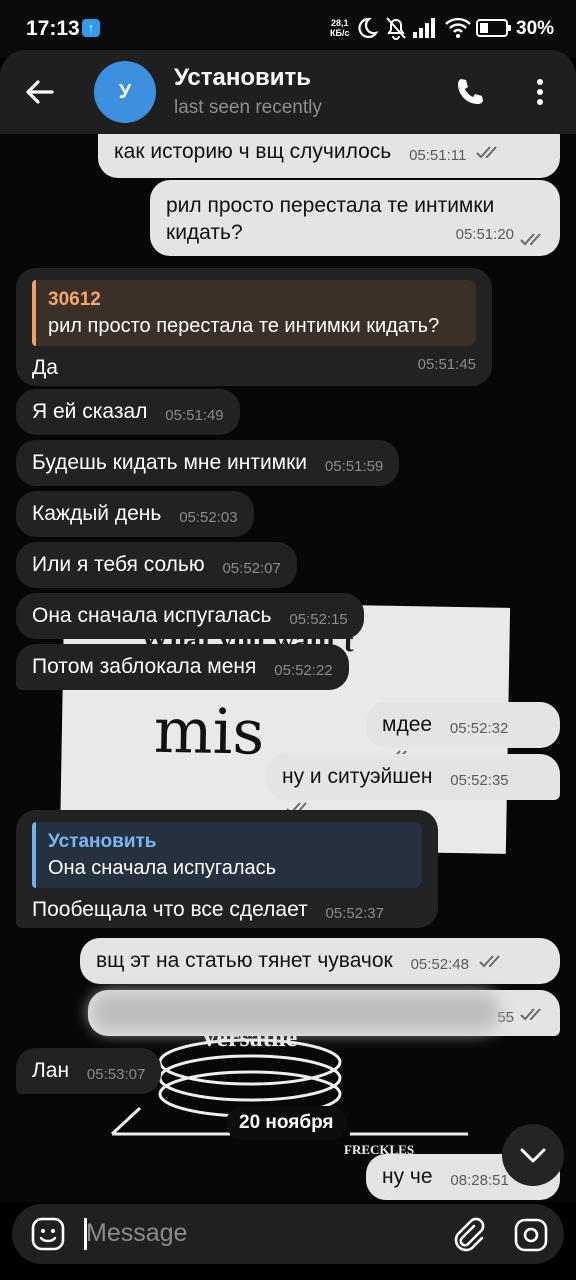 The height and width of the screenshot is (1280, 576). What do you see at coordinates (340, 33) in the screenshot?
I see `network-speed-unit: КБ/с` at bounding box center [340, 33].